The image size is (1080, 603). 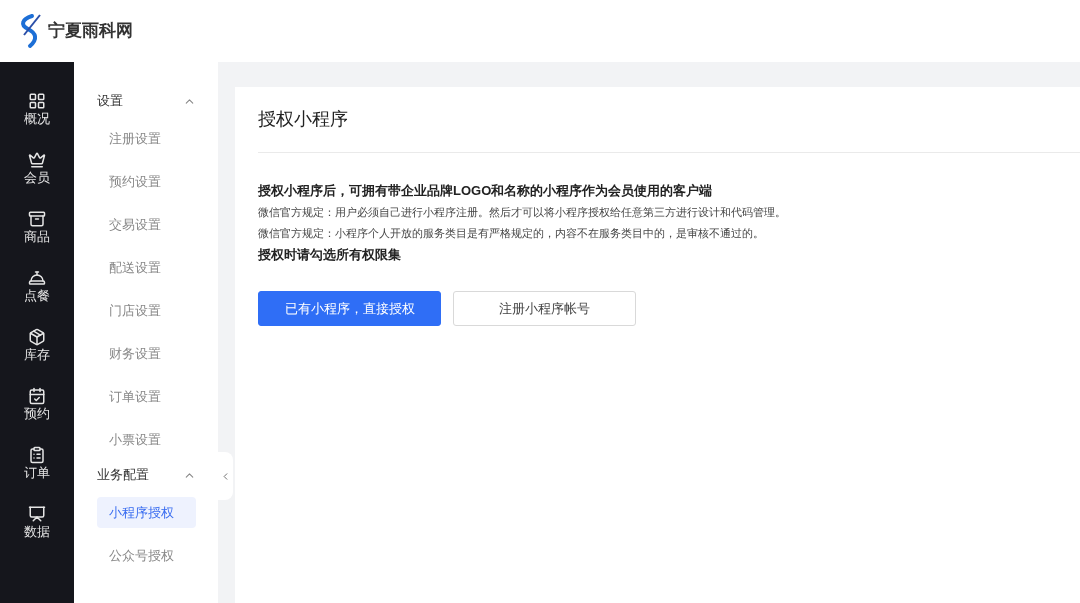 What do you see at coordinates (146, 310) in the screenshot?
I see `submenu-item: 门店设置` at bounding box center [146, 310].